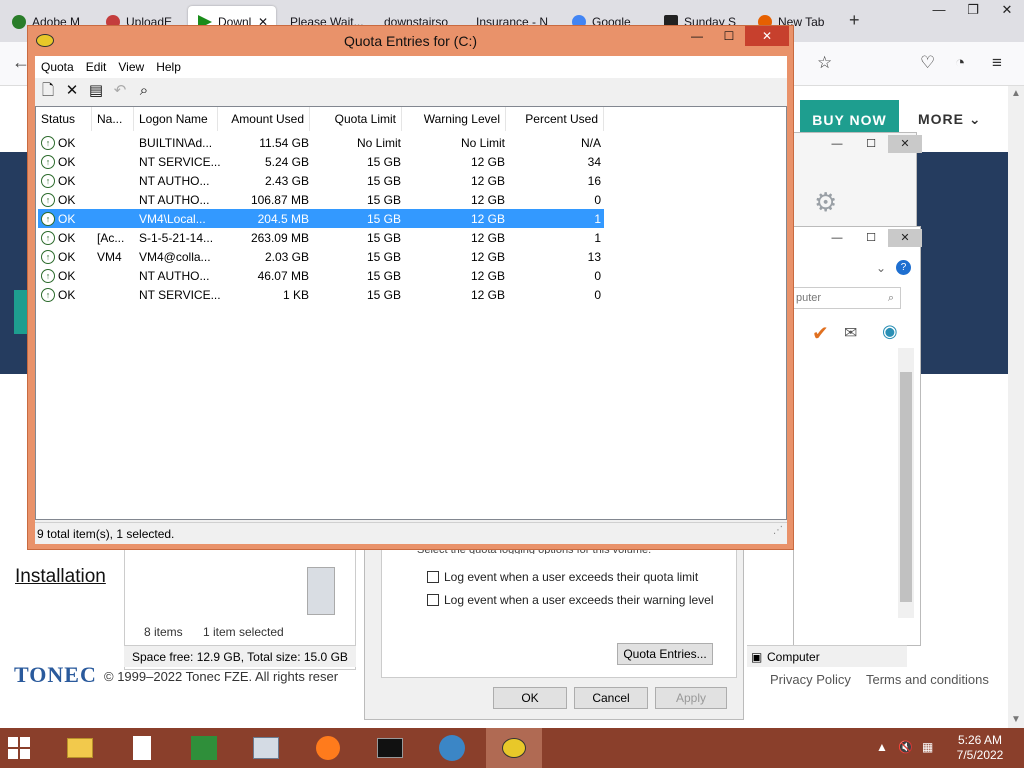 This screenshot has height=768, width=1024. Describe the element at coordinates (163, 632) in the screenshot. I see `explorer-items-count: 8 items` at that location.